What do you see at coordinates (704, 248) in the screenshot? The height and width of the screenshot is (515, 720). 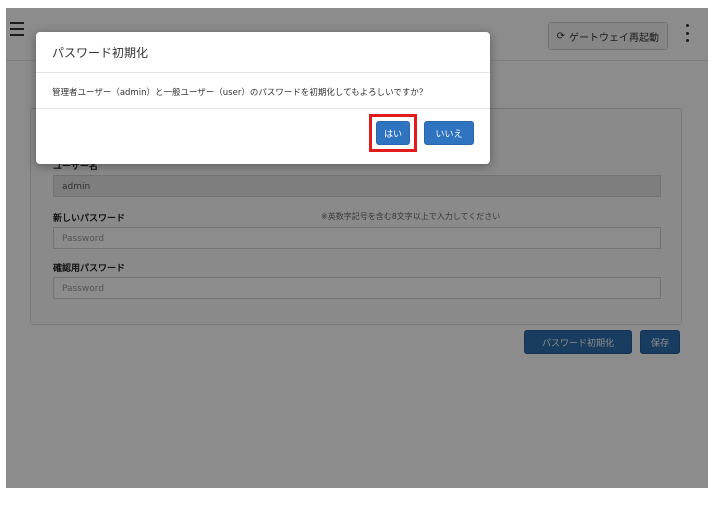 I see `scrollbar` at bounding box center [704, 248].